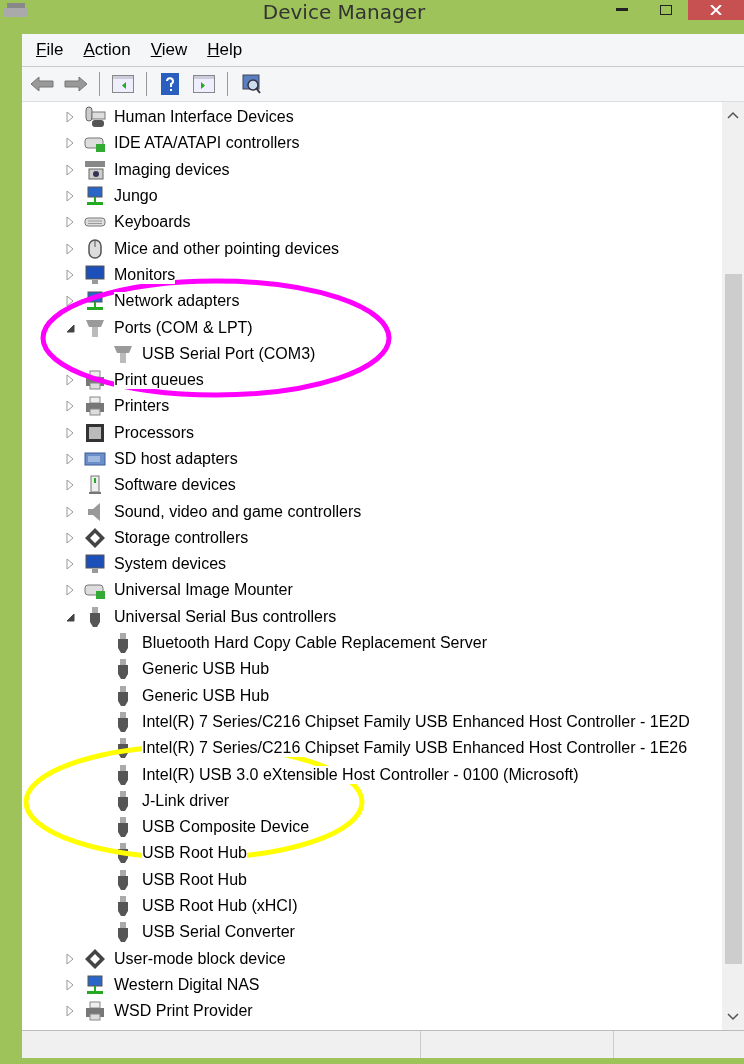 This screenshot has height=1064, width=744. I want to click on device-tree-item: USB Composite Device, so click(226, 827).